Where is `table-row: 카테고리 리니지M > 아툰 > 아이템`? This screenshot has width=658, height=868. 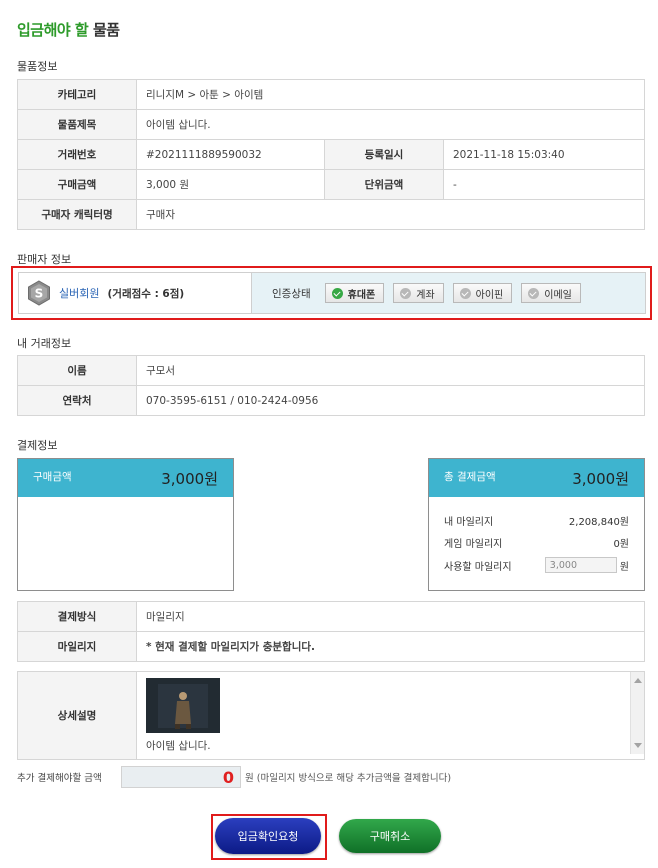
table-row: 카테고리 리니지M > 아툰 > 아이템 is located at coordinates (331, 94).